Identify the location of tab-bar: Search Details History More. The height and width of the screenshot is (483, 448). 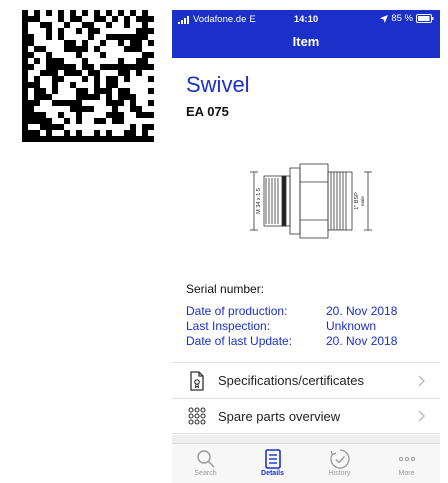
(306, 463).